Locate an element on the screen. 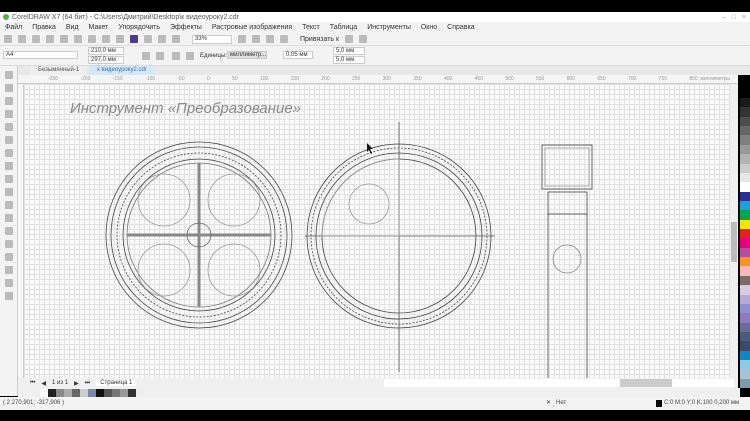  maximize-button: □ is located at coordinates (734, 17).